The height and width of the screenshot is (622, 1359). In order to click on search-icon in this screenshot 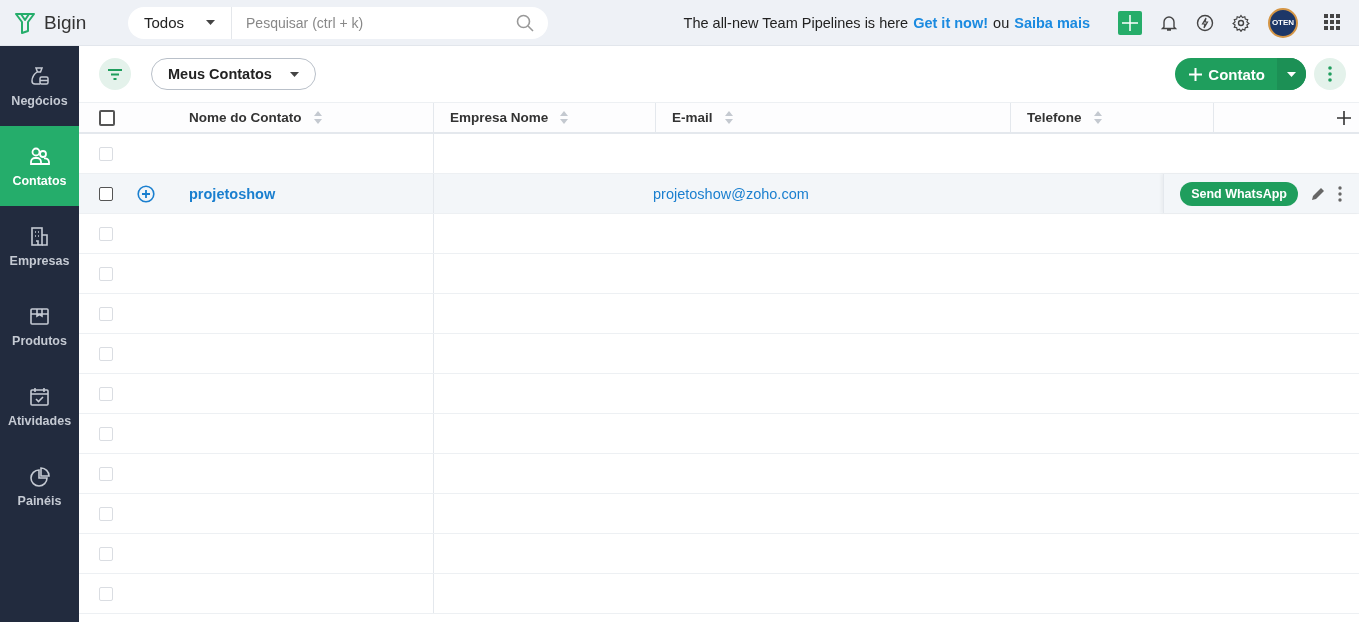, I will do `click(525, 22)`.